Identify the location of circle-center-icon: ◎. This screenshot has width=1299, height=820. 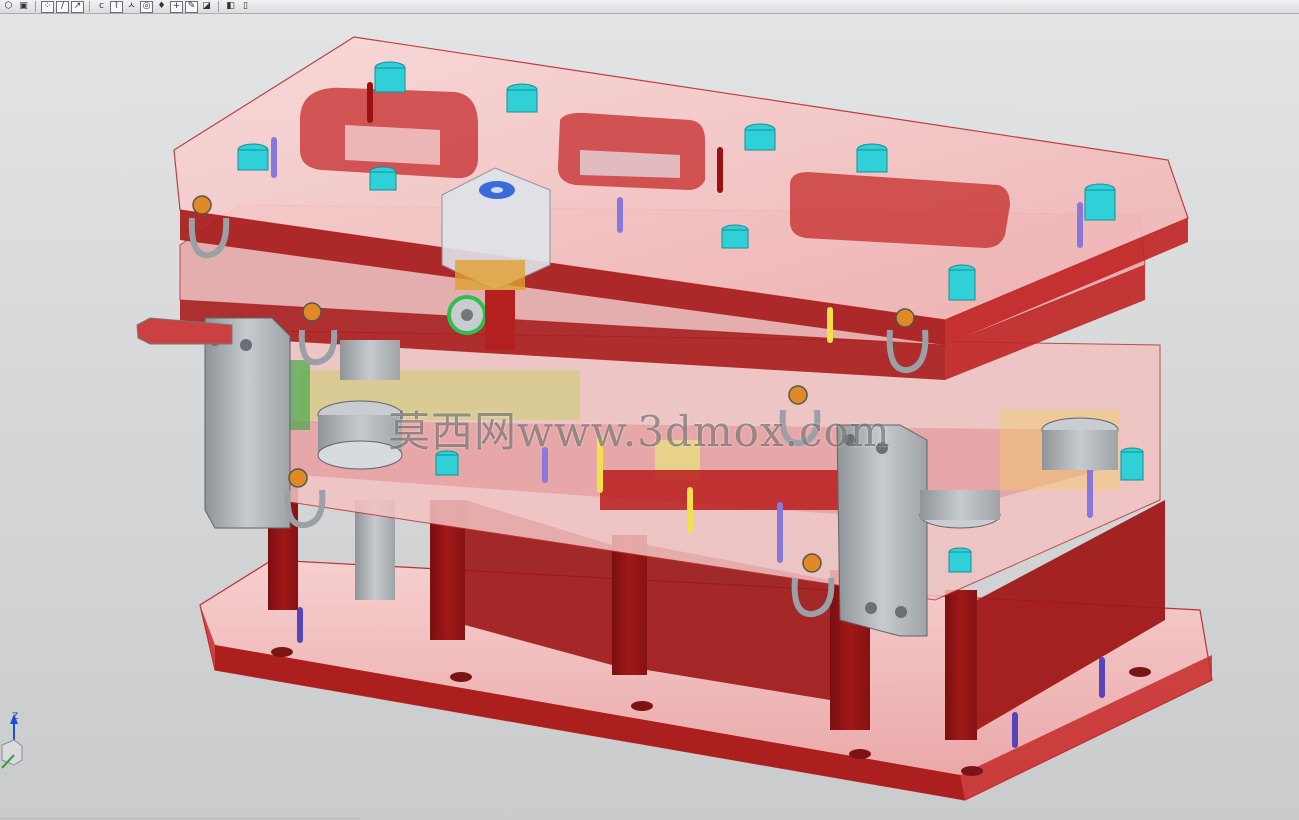
(146, 6).